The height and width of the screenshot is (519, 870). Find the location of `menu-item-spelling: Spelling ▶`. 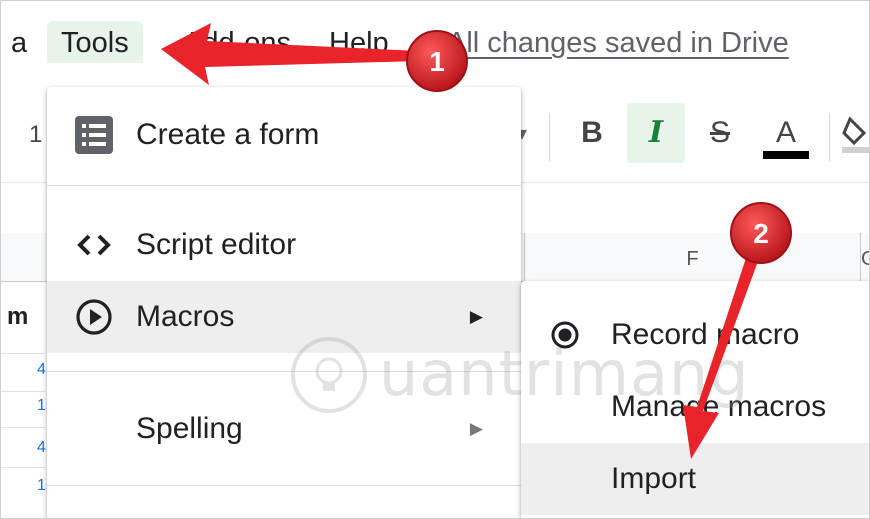

menu-item-spelling: Spelling ▶ is located at coordinates (284, 429).